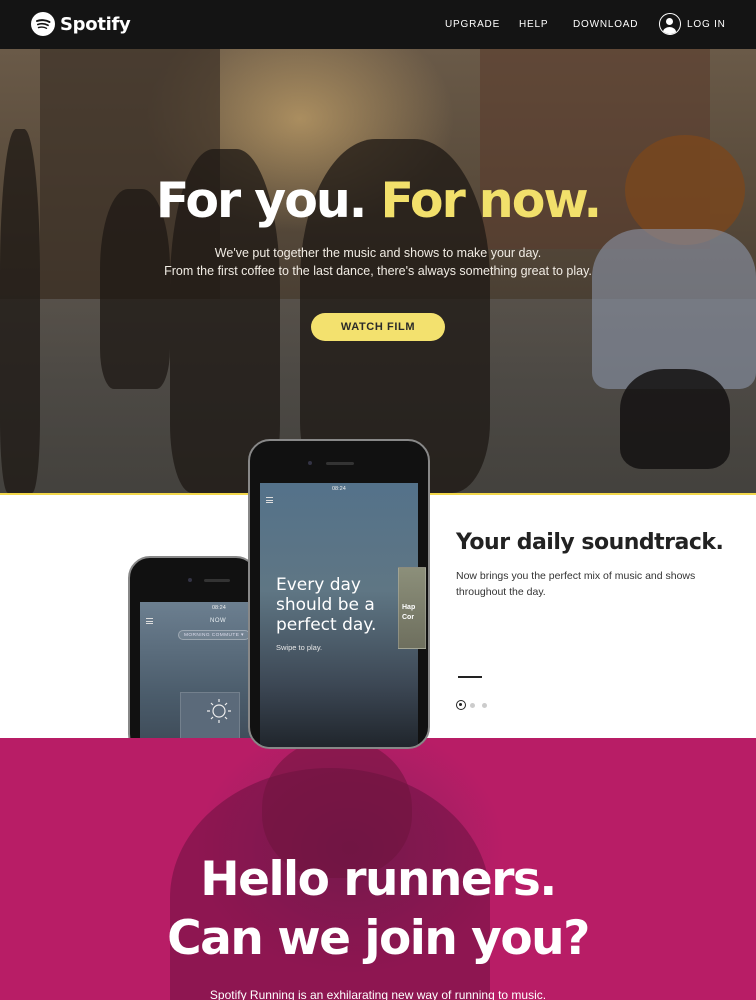 This screenshot has width=756, height=1000. I want to click on next-card: Hap Cor, so click(412, 608).